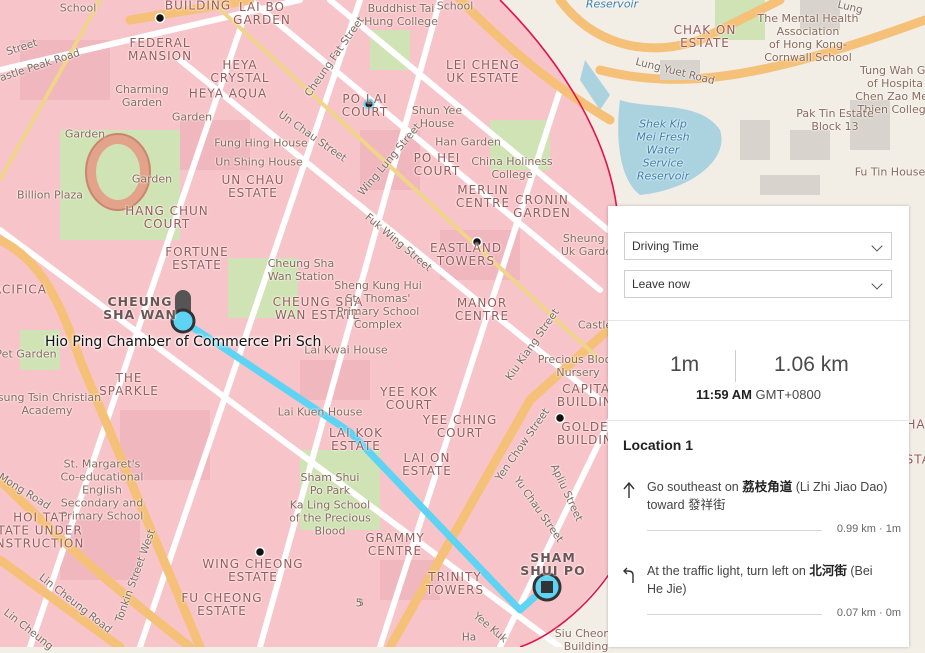 The image size is (925, 653). I want to click on travel-mode-value: Driving Time, so click(665, 246).